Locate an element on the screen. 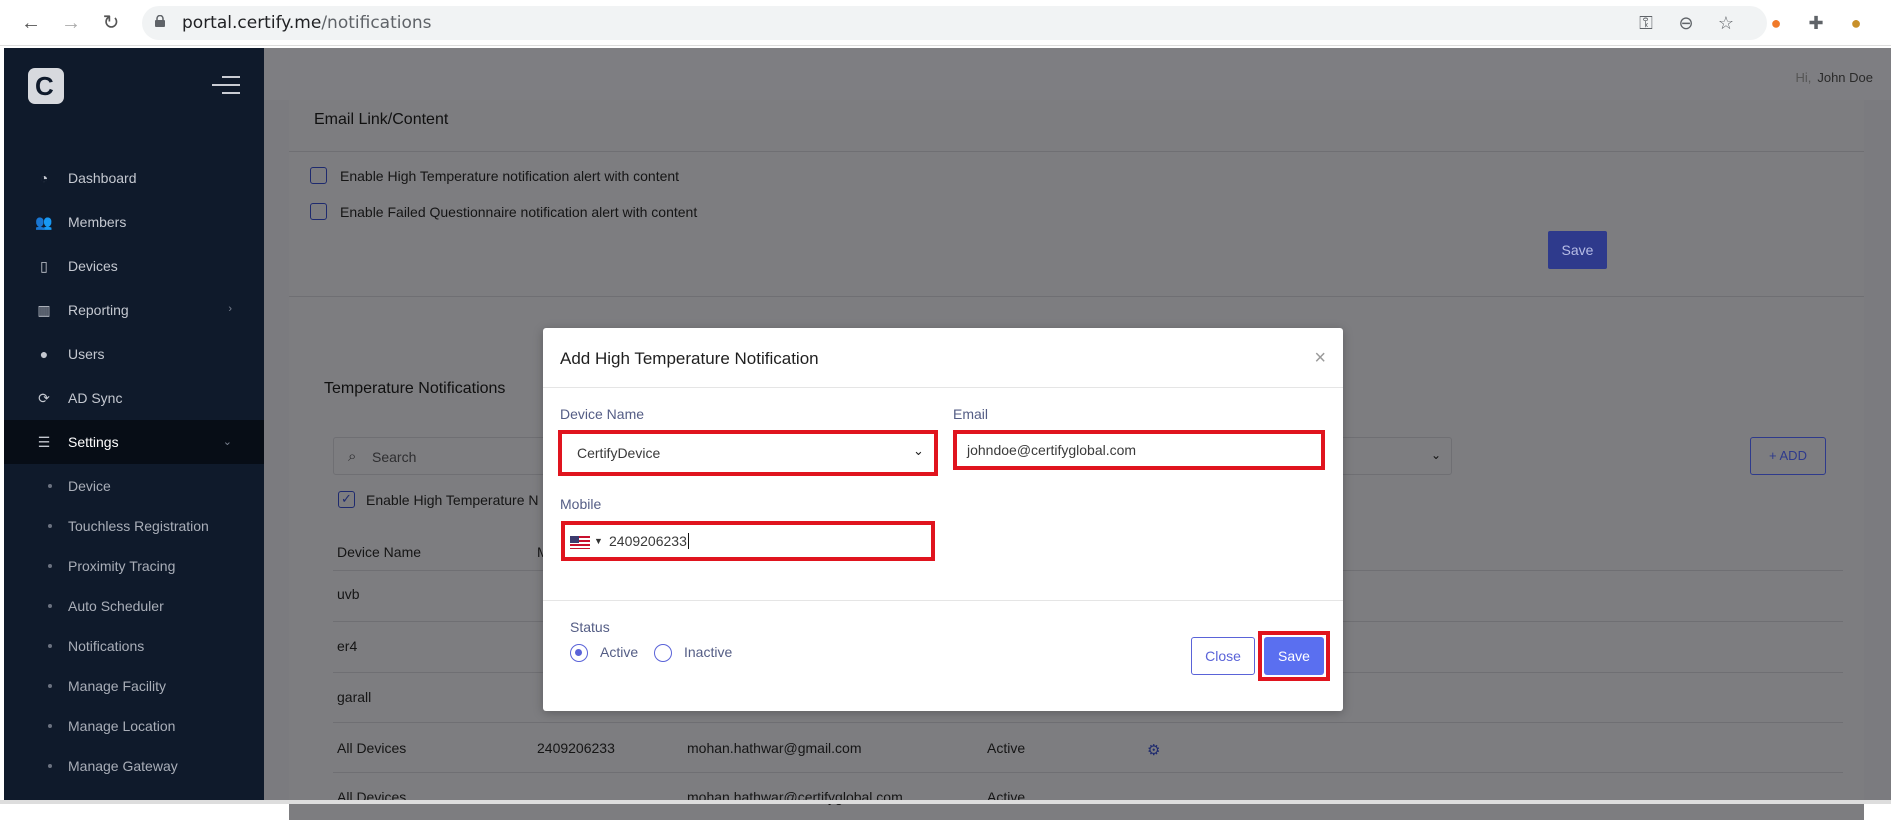 This screenshot has width=1891, height=820. sidebar-item-users: ● Users is located at coordinates (134, 354).